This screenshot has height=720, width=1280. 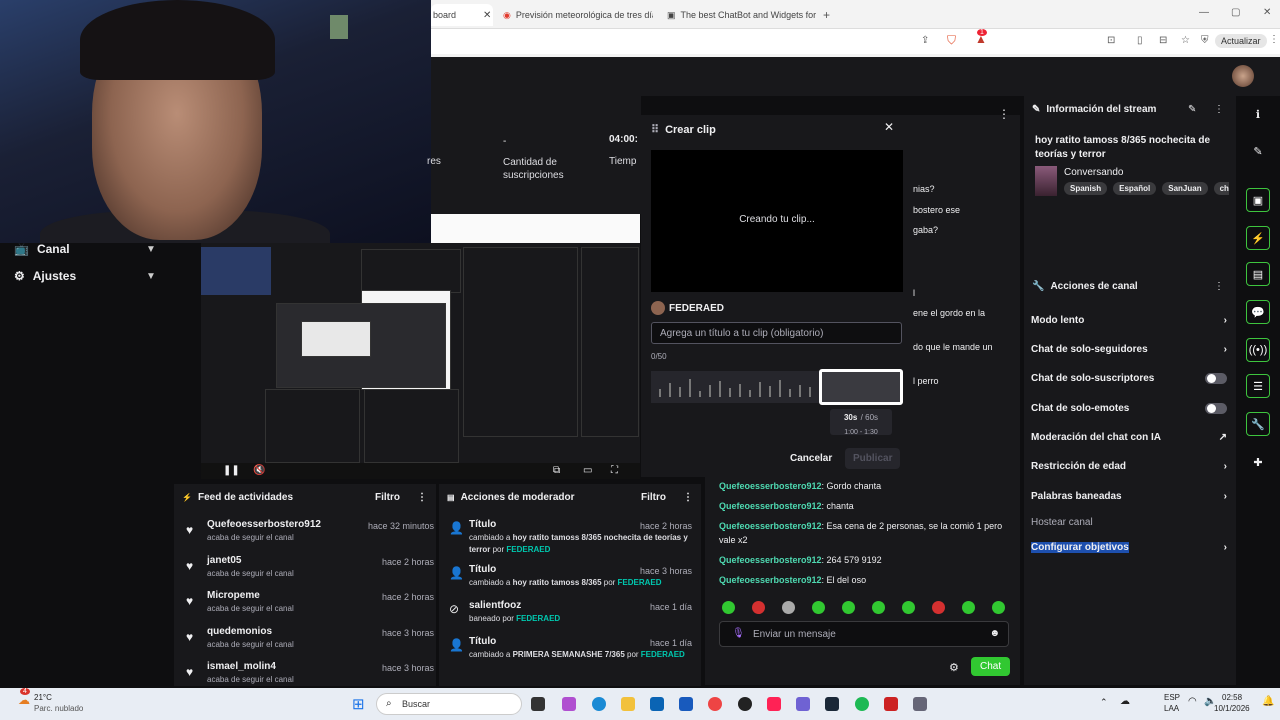 What do you see at coordinates (745, 704) in the screenshot?
I see `obs-icon` at bounding box center [745, 704].